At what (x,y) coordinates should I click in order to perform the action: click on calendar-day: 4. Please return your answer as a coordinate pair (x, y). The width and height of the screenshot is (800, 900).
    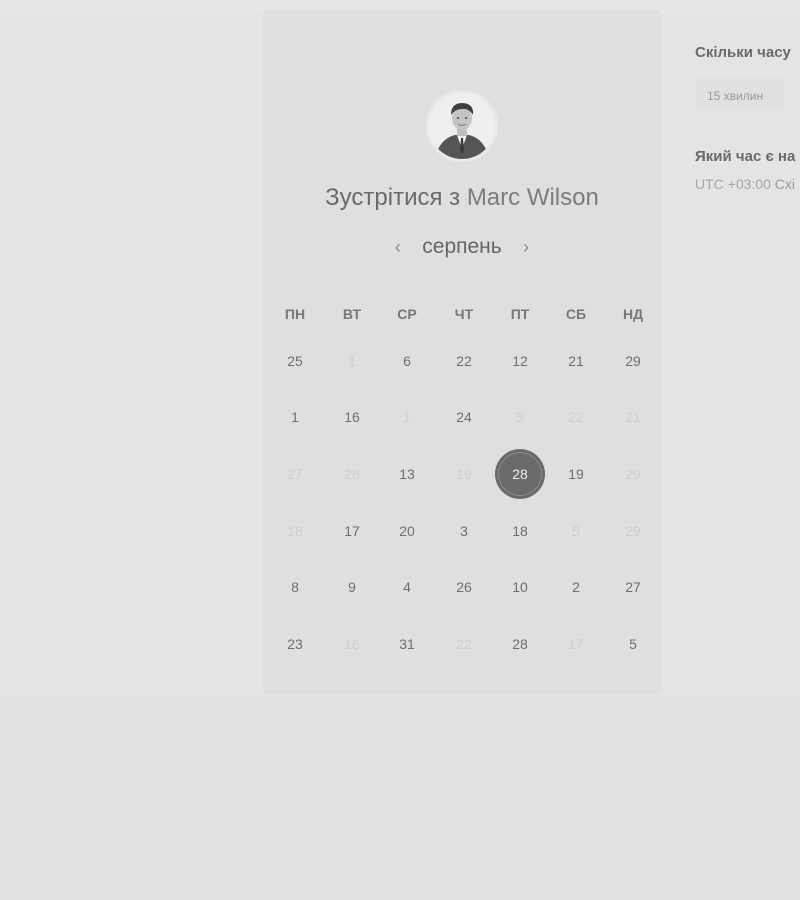
    Looking at the image, I should click on (407, 587).